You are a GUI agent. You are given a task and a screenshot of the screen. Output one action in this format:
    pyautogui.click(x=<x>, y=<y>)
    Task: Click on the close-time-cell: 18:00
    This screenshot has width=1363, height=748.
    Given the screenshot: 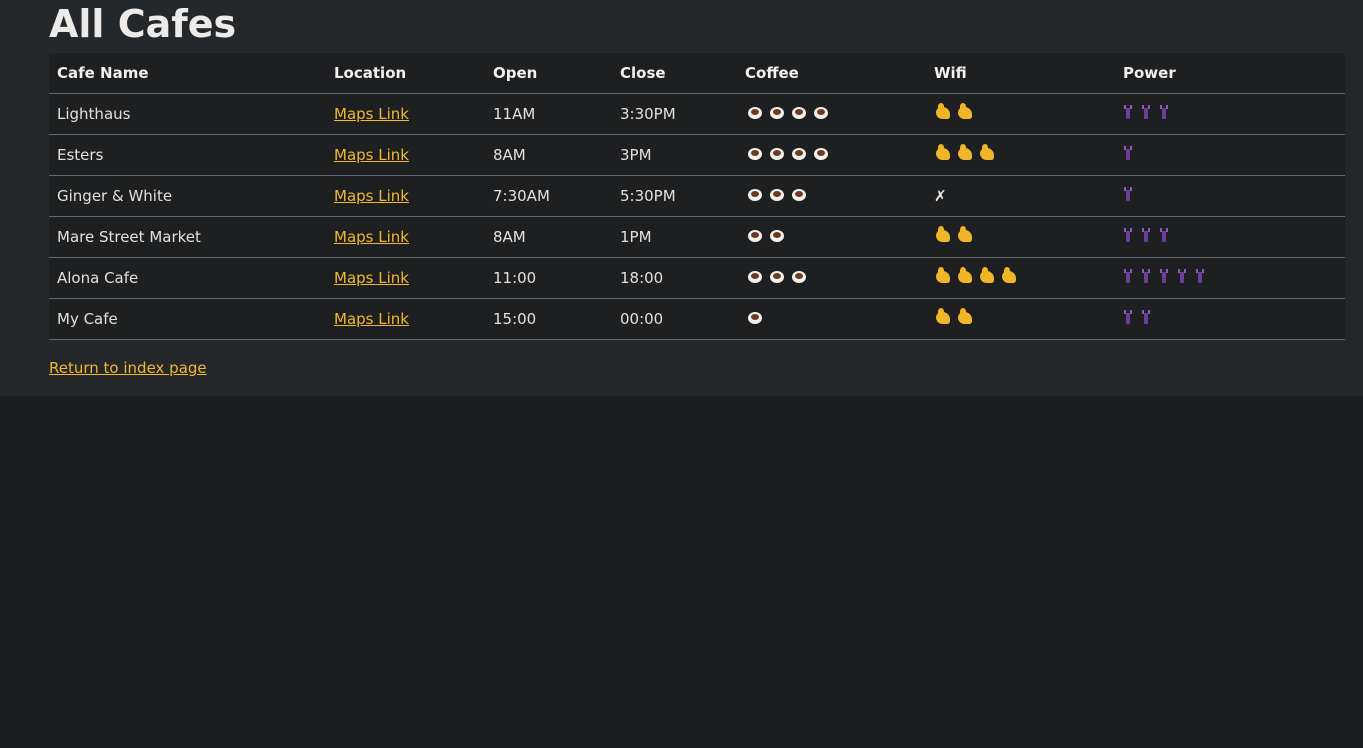 What is the action you would take?
    pyautogui.click(x=674, y=278)
    